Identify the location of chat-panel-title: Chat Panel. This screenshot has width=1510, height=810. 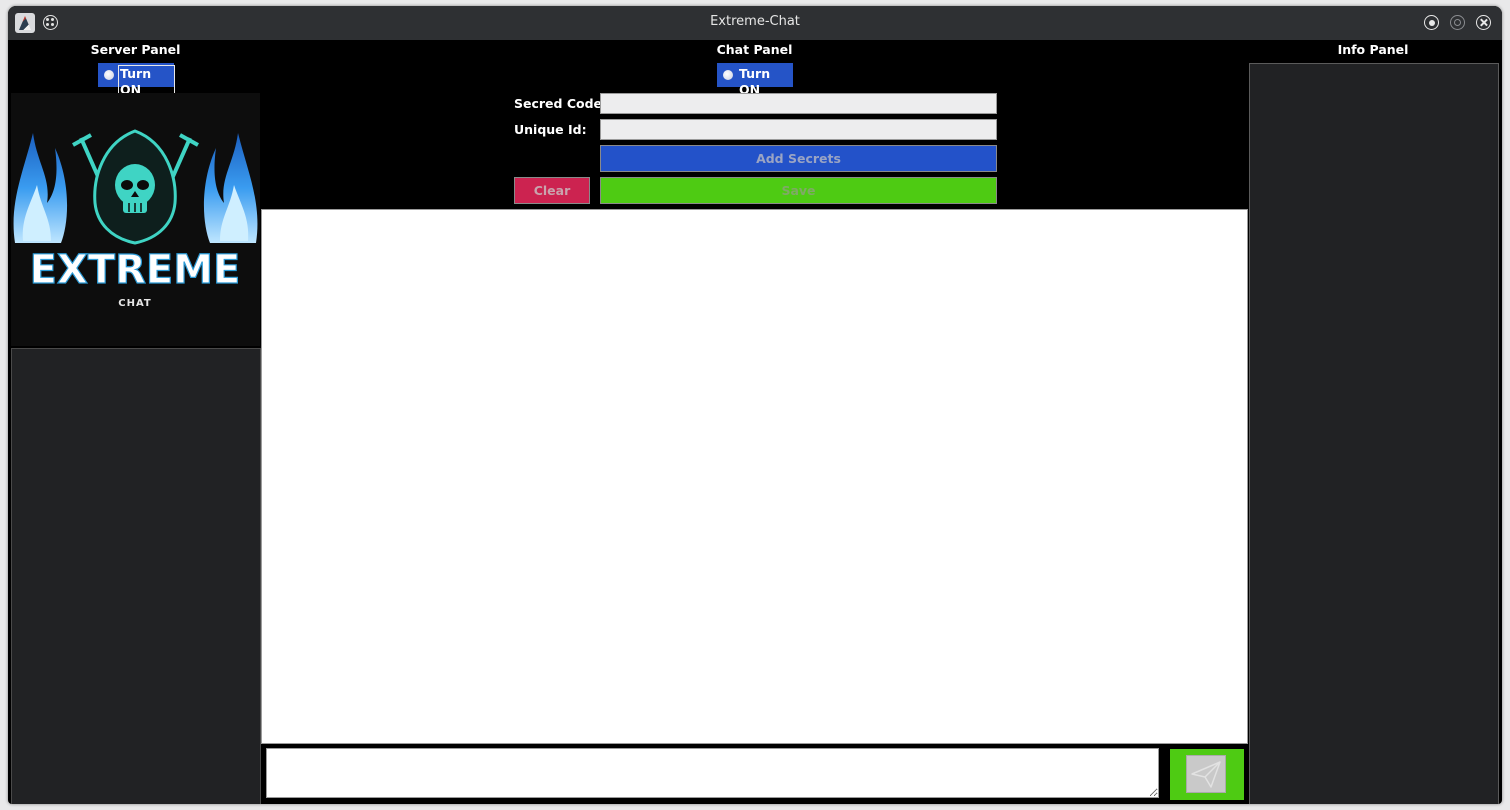
(754, 49).